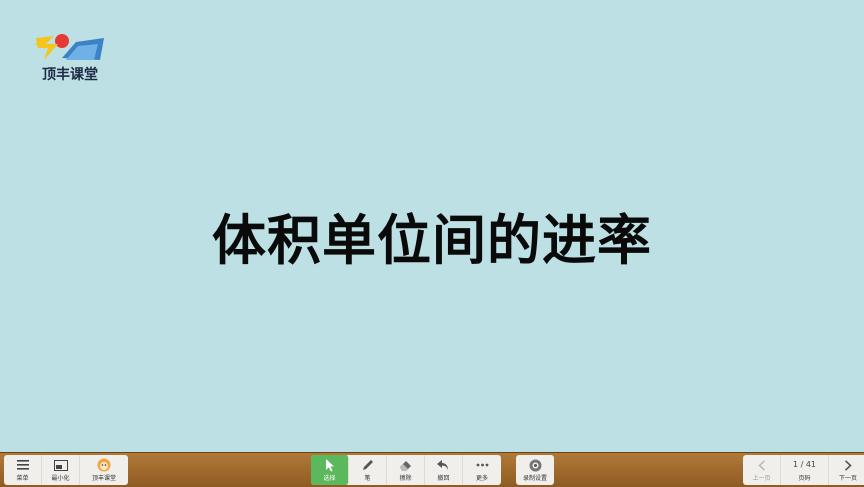  I want to click on slide-title: 体积单位间的进率, so click(432, 240).